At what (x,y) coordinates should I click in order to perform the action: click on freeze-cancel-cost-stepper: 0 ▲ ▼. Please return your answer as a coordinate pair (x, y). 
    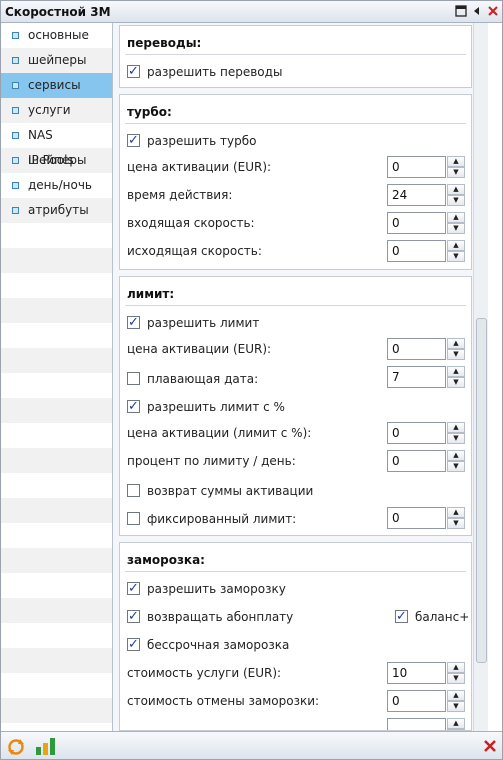
    Looking at the image, I should click on (426, 701).